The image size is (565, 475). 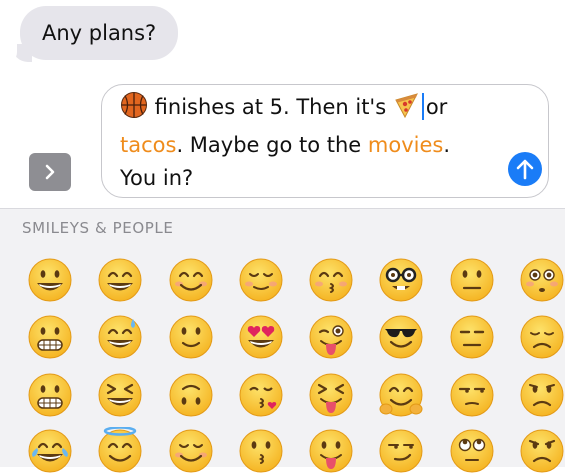 What do you see at coordinates (331, 451) in the screenshot?
I see `tongue-out-face-emoji` at bounding box center [331, 451].